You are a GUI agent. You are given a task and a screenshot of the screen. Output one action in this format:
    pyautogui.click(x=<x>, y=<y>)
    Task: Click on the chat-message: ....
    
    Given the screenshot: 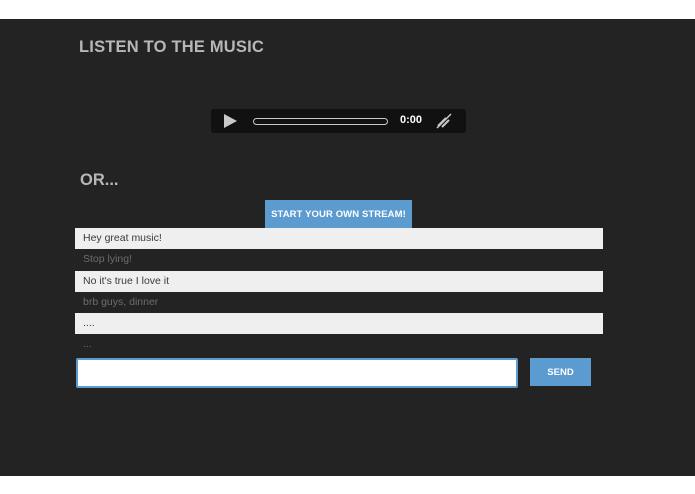 What is the action you would take?
    pyautogui.click(x=339, y=324)
    